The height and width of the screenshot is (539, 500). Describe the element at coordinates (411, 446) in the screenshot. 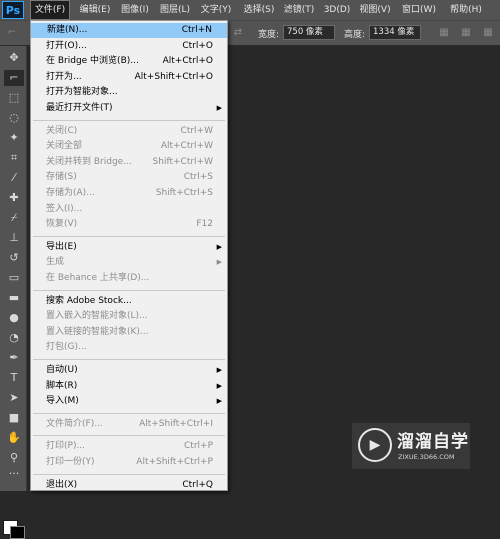

I see `watermark: ▶ 溜溜自学 ZIXUE.3D66.COM` at that location.